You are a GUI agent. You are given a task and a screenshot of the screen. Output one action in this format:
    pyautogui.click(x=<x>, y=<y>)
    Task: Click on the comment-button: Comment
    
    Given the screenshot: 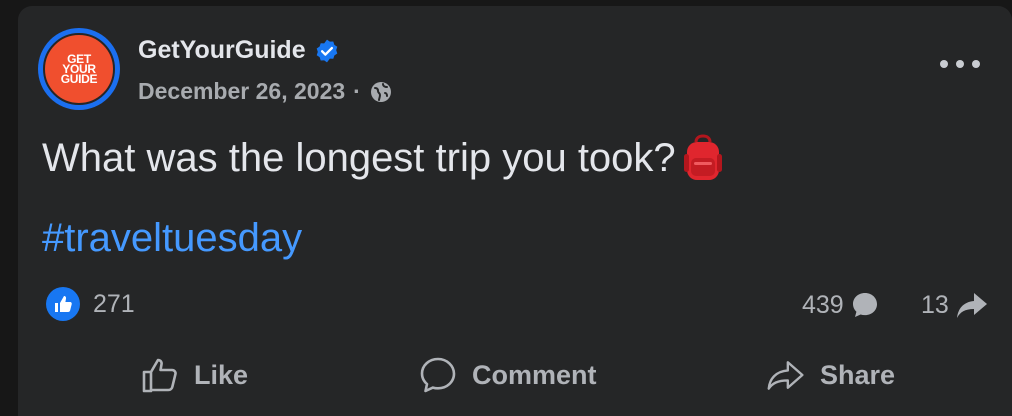 What is the action you would take?
    pyautogui.click(x=507, y=375)
    